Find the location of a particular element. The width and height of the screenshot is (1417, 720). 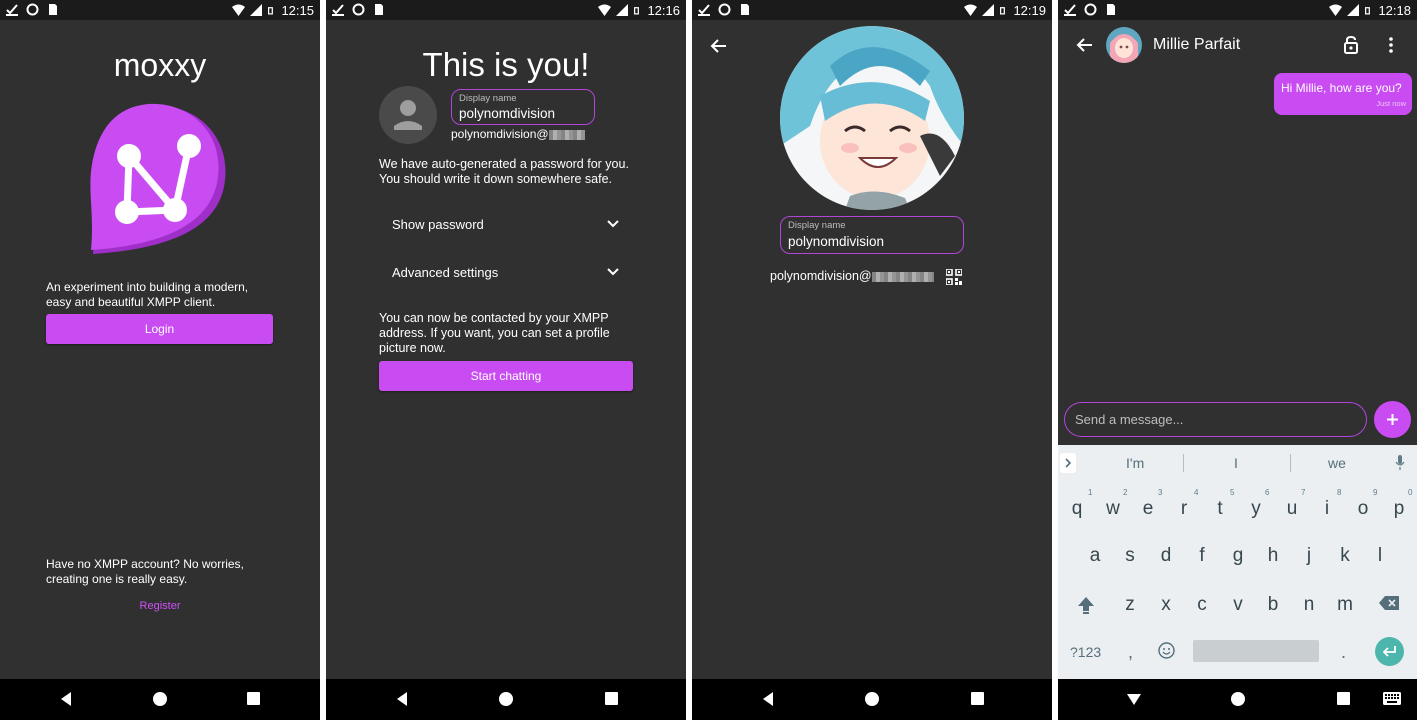

key-y: y is located at coordinates (1256, 509).